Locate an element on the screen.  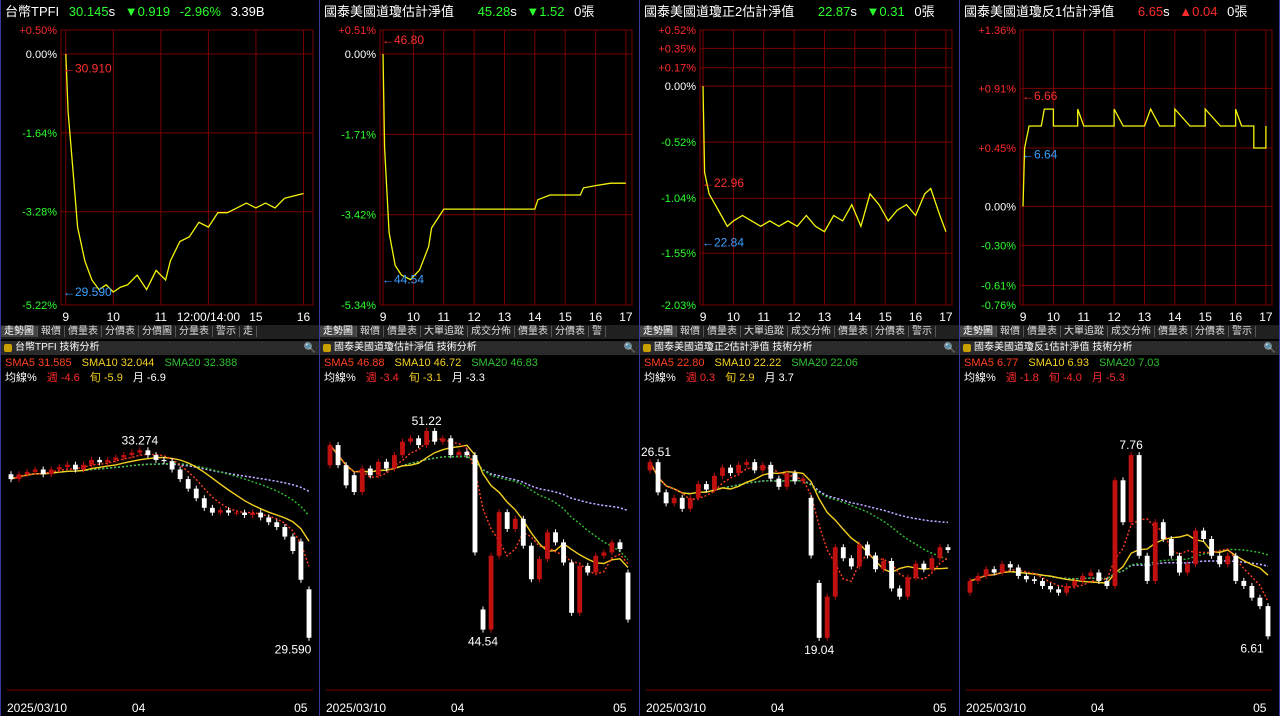
y-tick-label: -1.64% is located at coordinates (39, 134).